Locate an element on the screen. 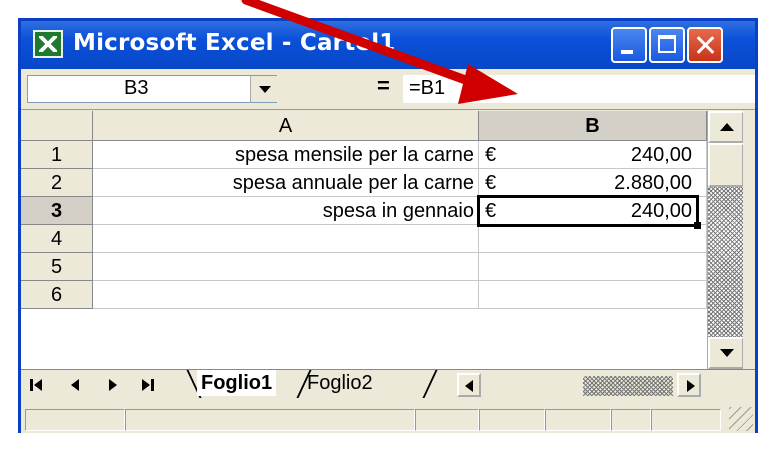 The height and width of the screenshot is (452, 769). cell-b6 is located at coordinates (593, 295).